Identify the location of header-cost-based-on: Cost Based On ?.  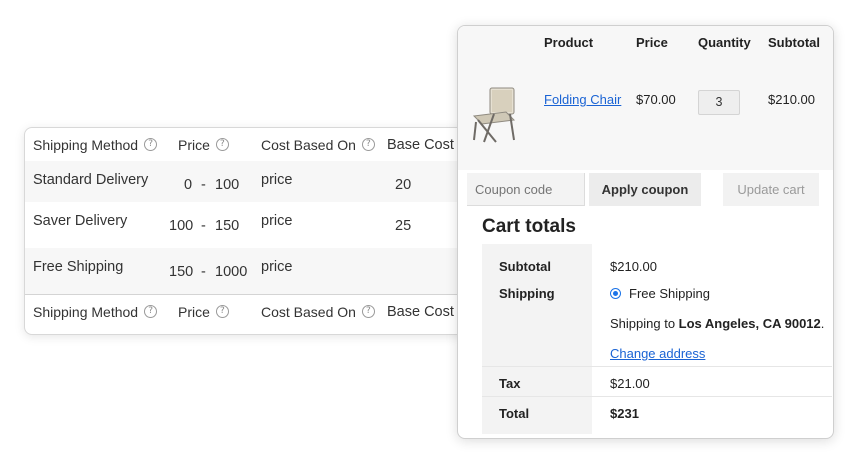
(318, 144).